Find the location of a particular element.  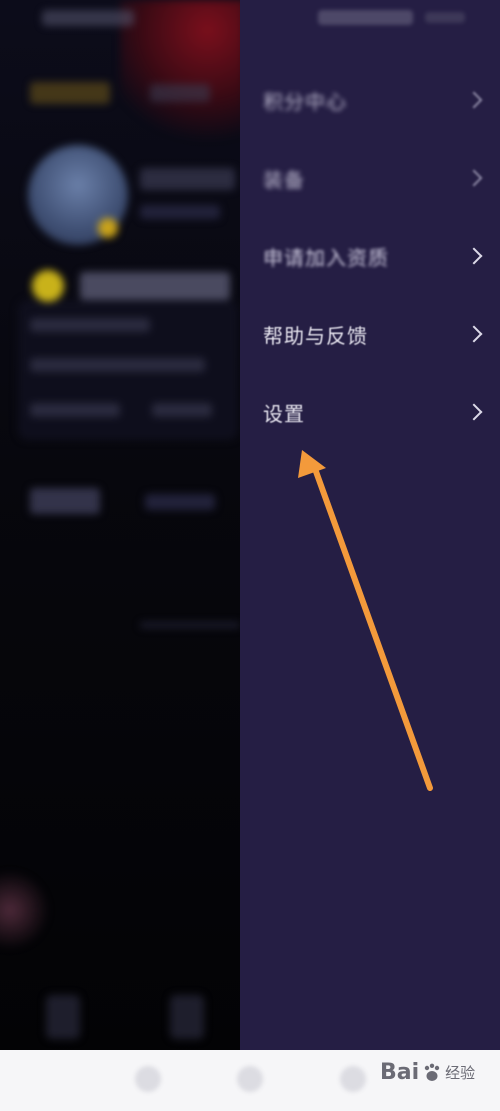

menu-item-points-center: 积分中心 is located at coordinates (370, 100).